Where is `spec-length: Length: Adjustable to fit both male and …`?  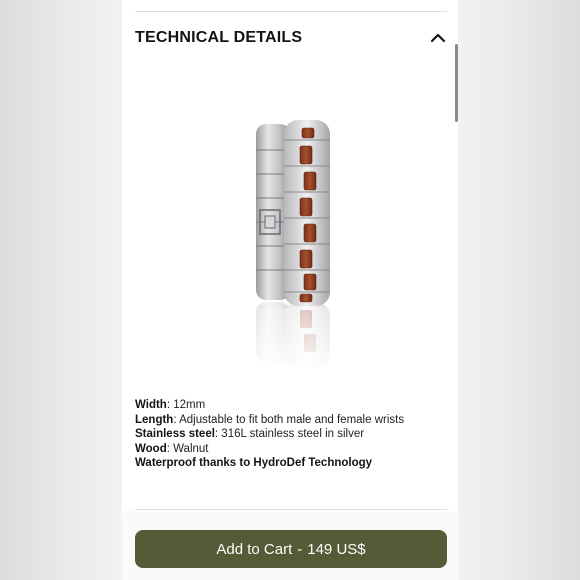 spec-length: Length: Adjustable to fit both male and … is located at coordinates (291, 420).